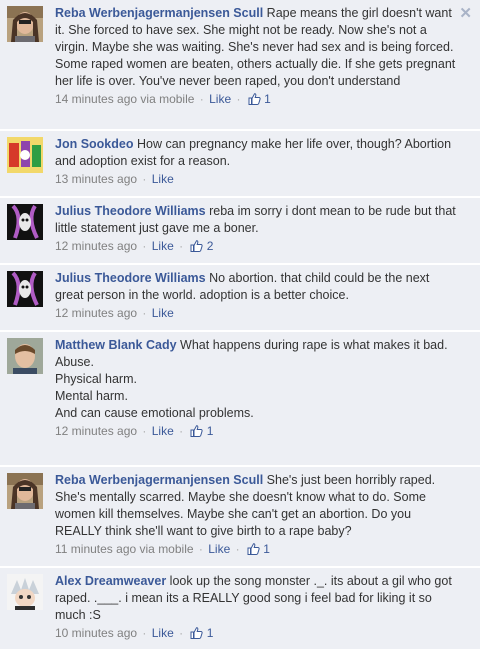  I want to click on comment-meta: 12 minutes ago · Like, so click(257, 313).